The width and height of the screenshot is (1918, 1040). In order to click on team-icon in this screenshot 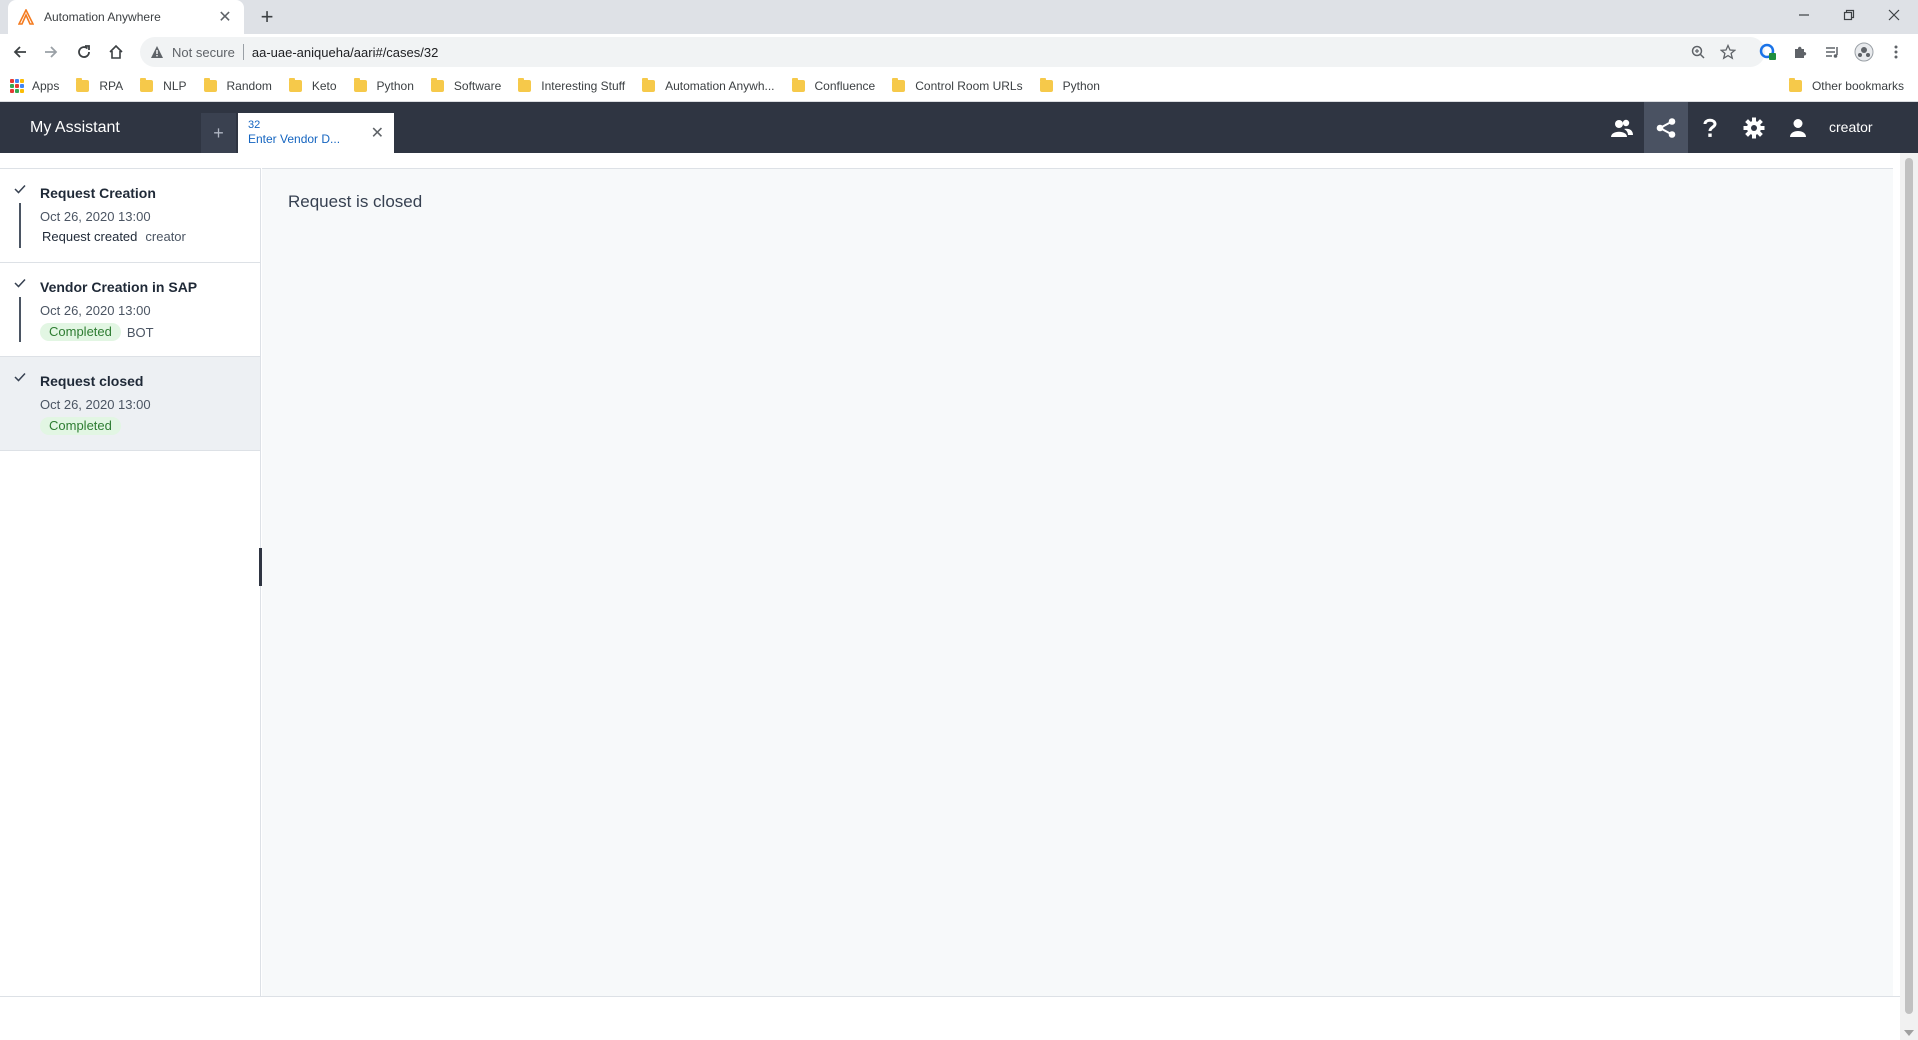, I will do `click(1622, 127)`.